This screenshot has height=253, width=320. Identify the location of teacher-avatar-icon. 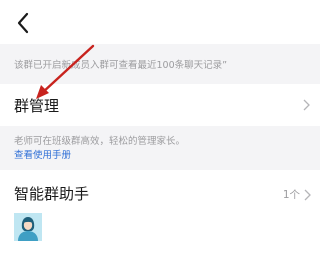
(28, 227).